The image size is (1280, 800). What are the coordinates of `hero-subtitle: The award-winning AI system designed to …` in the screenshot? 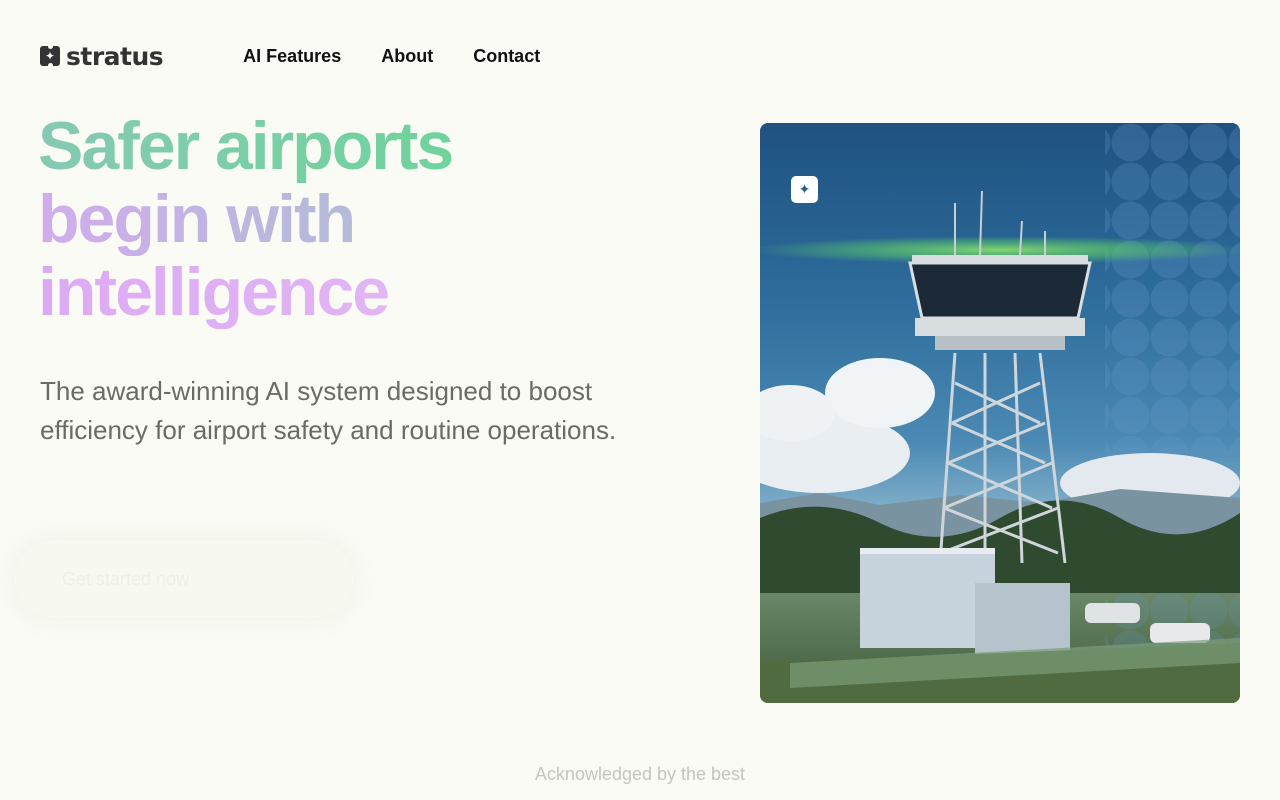 It's located at (328, 410).